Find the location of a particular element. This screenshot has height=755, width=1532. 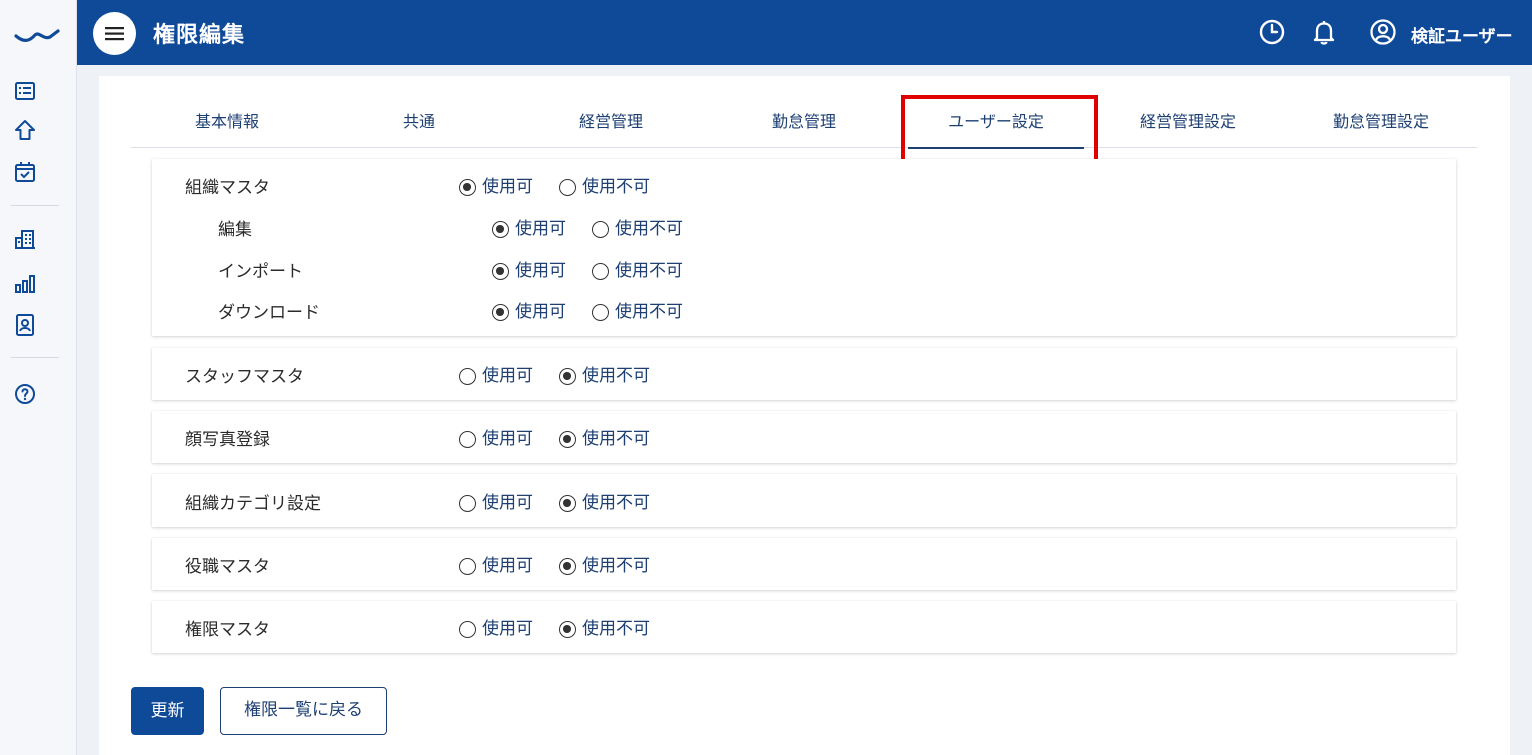

tab-common: 共通 is located at coordinates (419, 125).